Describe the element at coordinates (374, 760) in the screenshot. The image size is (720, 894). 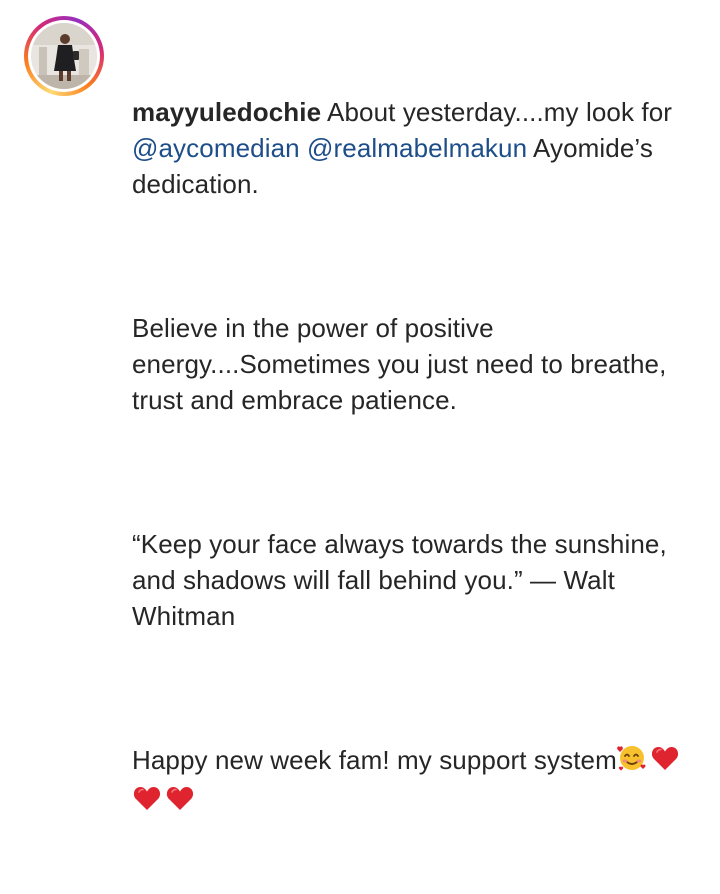
I see `caption-text: Happy new week fam! my support system` at that location.